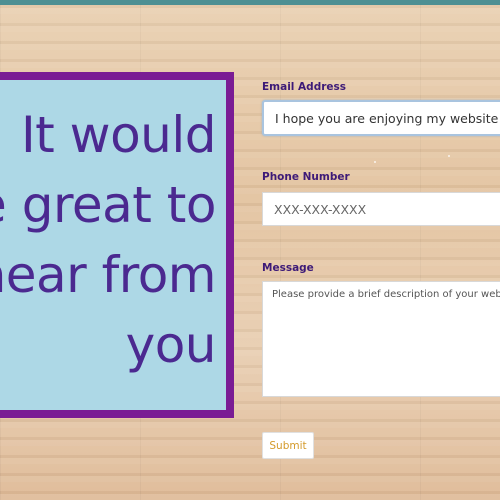  Describe the element at coordinates (288, 268) in the screenshot. I see `message-label: Message` at that location.